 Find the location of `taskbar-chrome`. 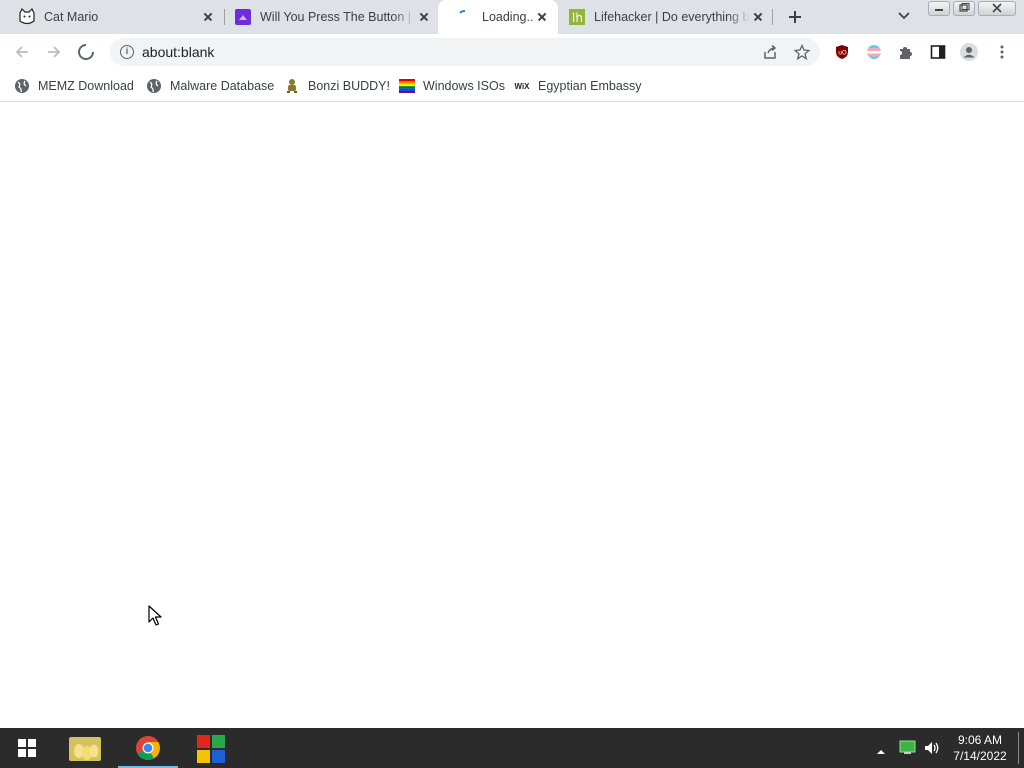

taskbar-chrome is located at coordinates (148, 748).